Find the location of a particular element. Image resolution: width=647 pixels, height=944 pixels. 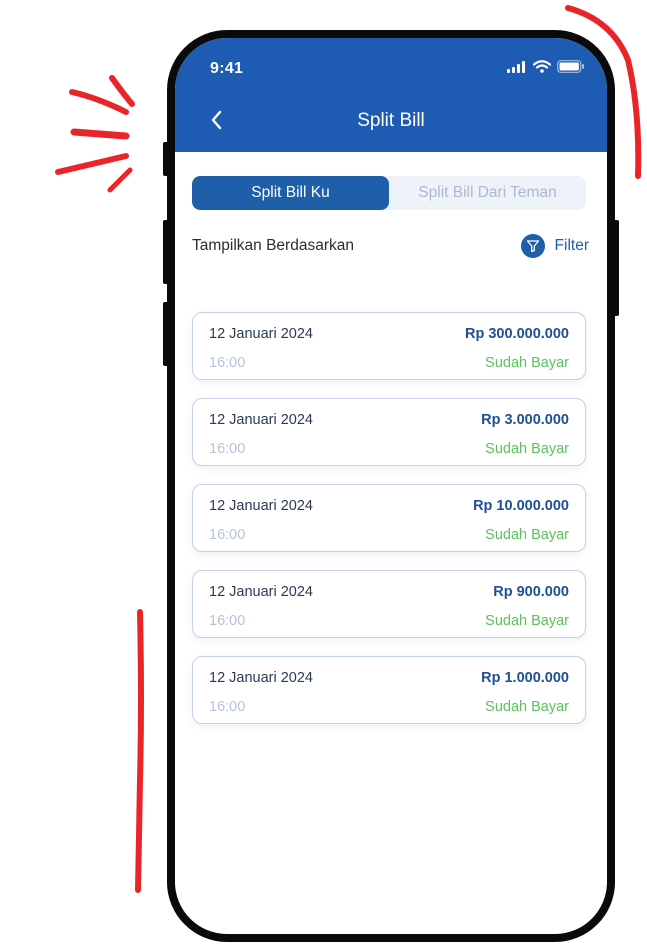

status-icons is located at coordinates (546, 66).